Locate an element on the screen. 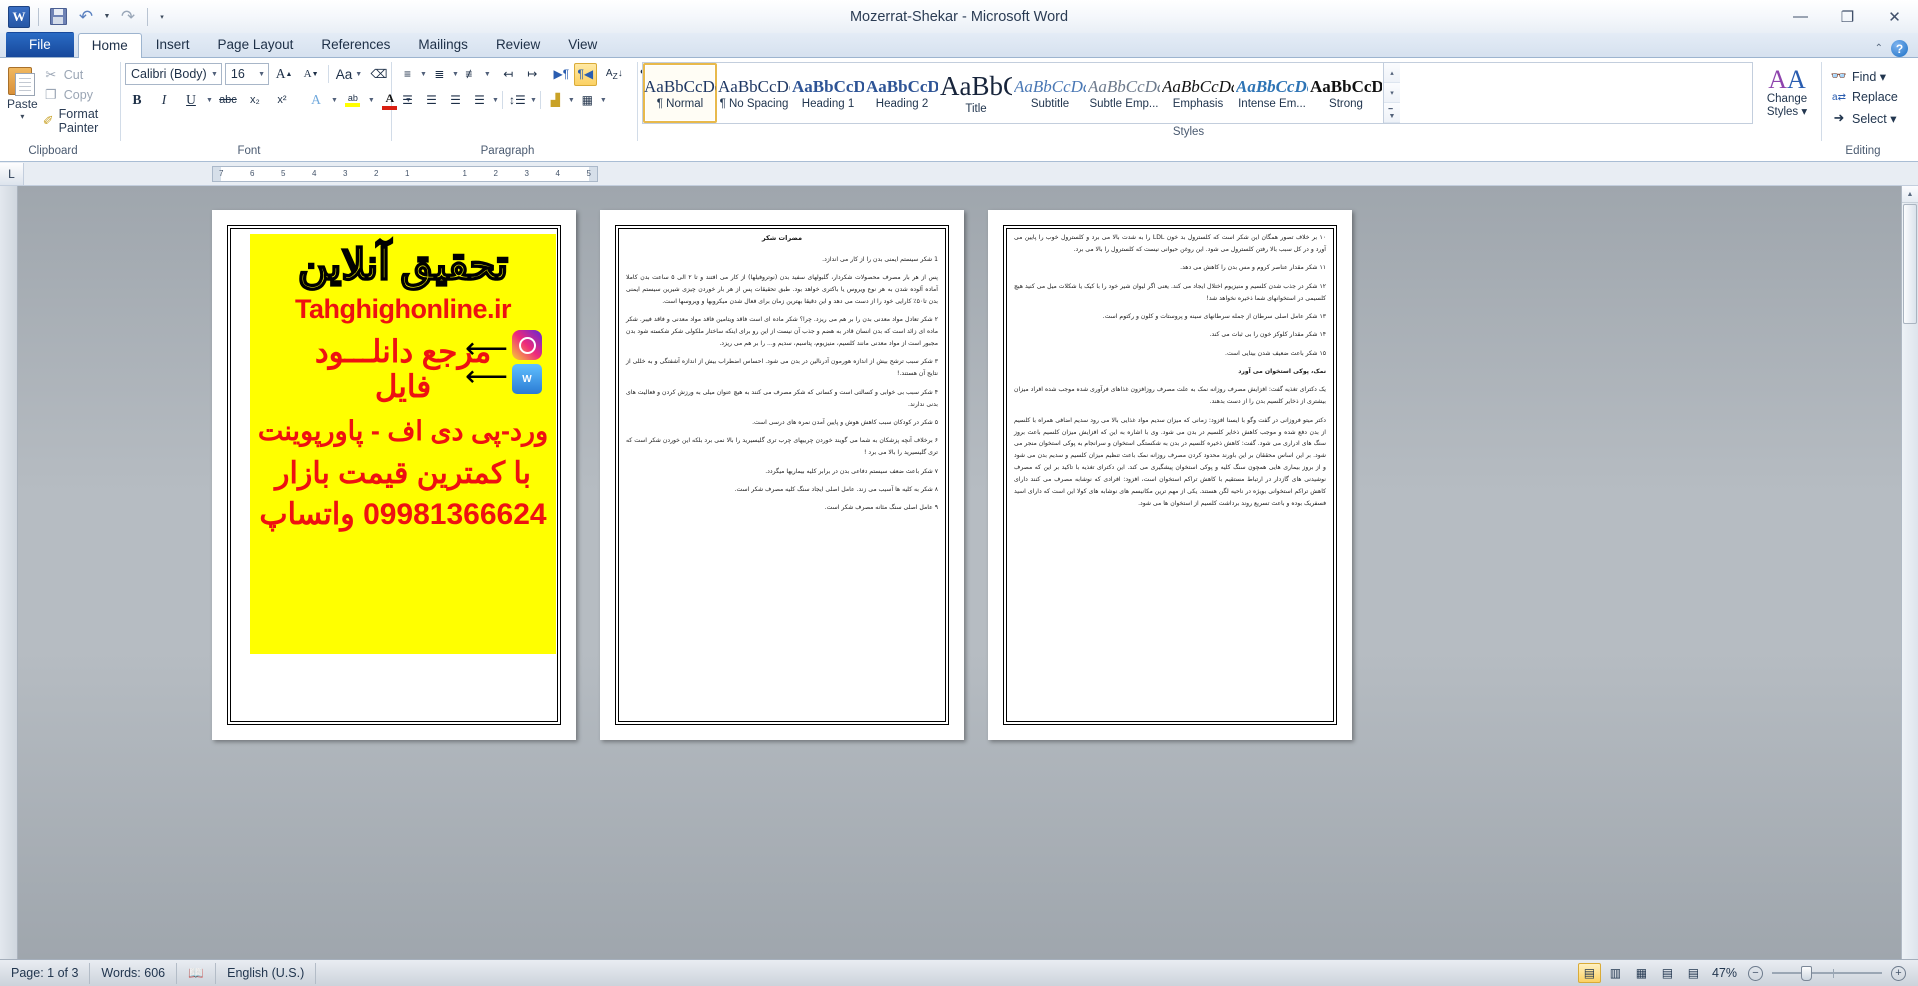 The height and width of the screenshot is (986, 1918). language-indicator: English (U.S.) is located at coordinates (266, 973).